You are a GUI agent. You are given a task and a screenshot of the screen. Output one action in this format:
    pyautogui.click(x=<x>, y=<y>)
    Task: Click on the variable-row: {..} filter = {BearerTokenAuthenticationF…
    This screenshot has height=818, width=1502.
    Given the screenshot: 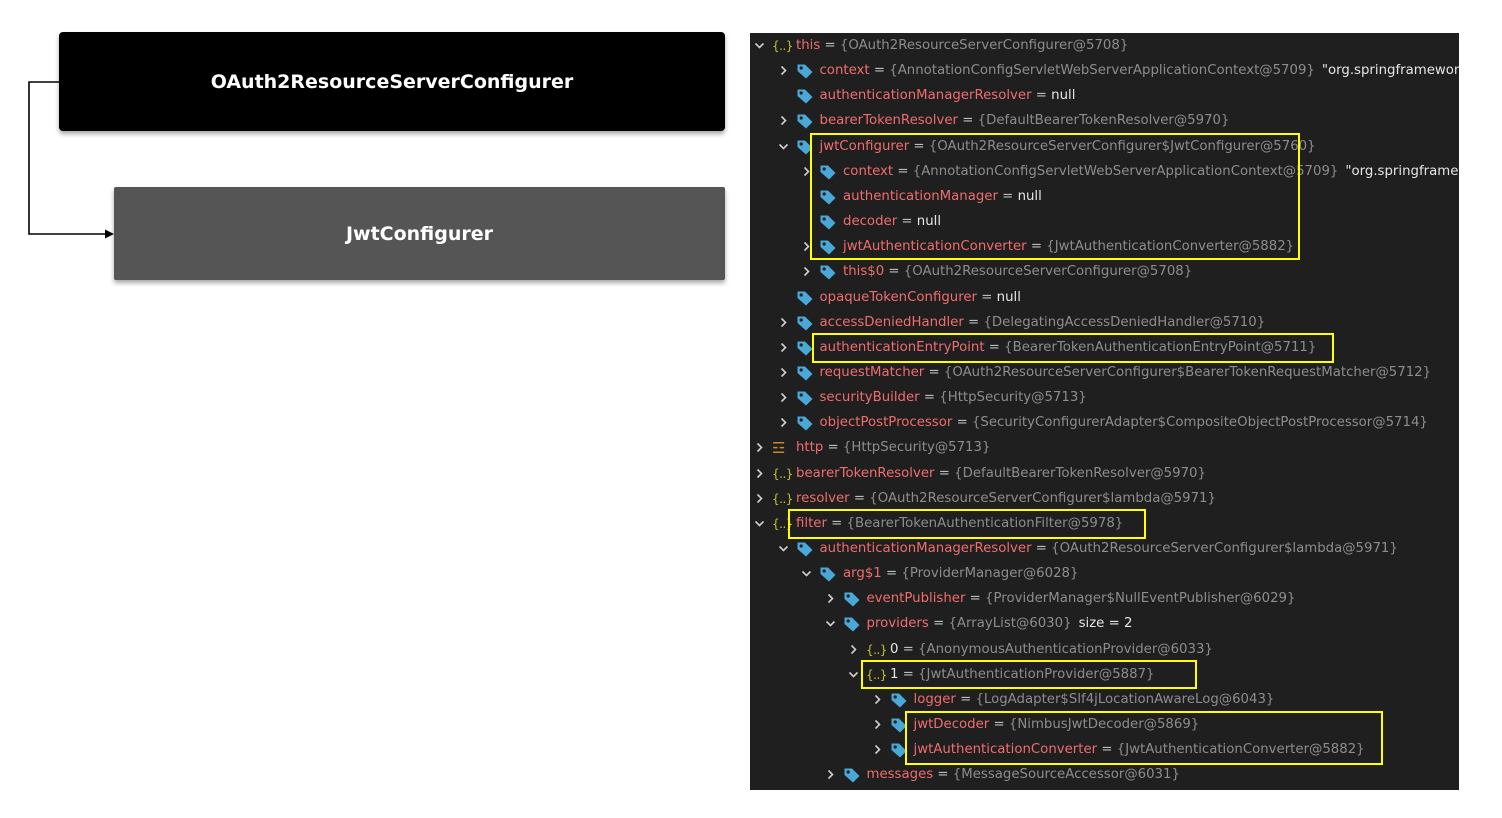 What is the action you would take?
    pyautogui.click(x=1104, y=523)
    